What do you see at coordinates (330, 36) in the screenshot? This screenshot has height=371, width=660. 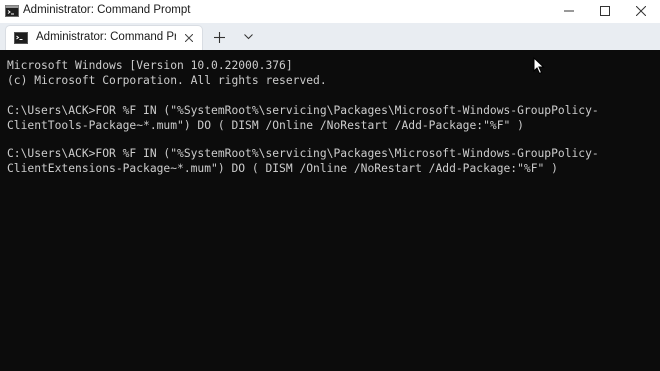 I see `tab-strip: Administrator: Command Prompt` at bounding box center [330, 36].